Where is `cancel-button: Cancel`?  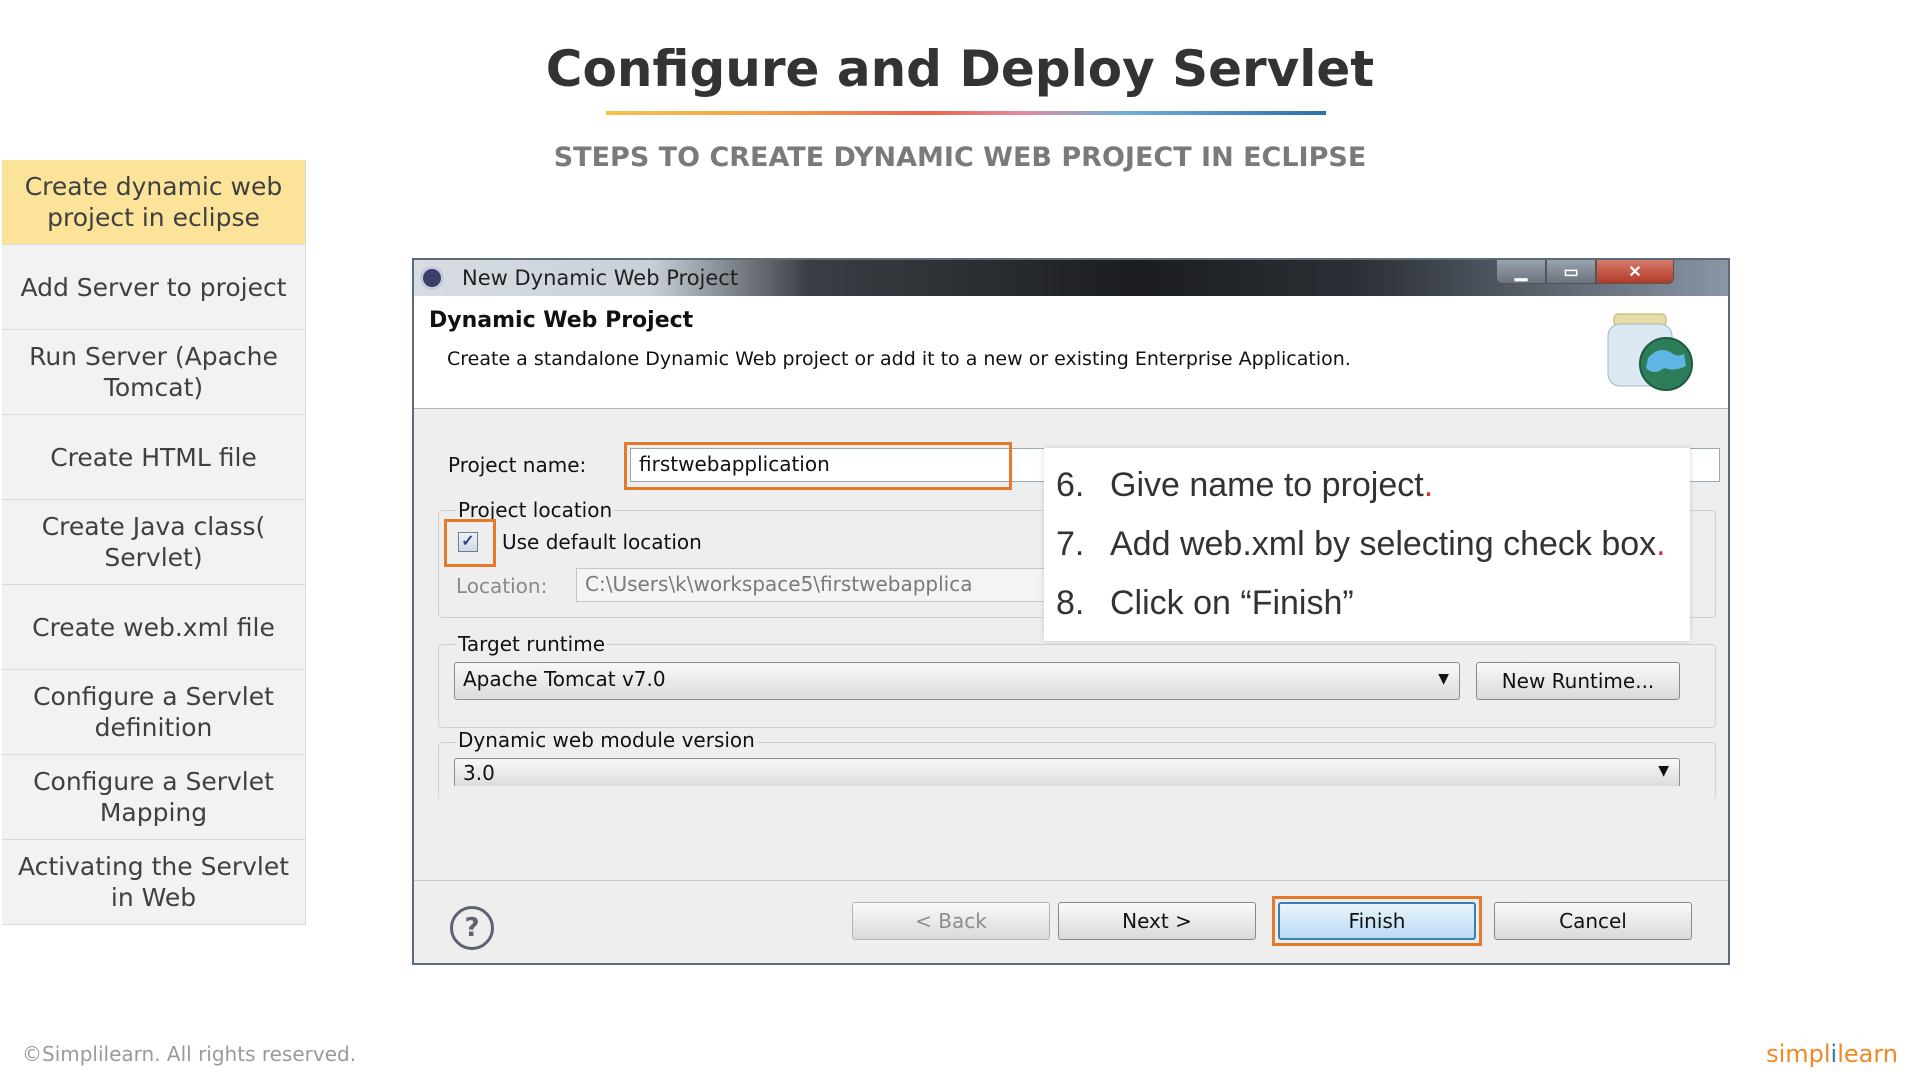 cancel-button: Cancel is located at coordinates (1593, 921).